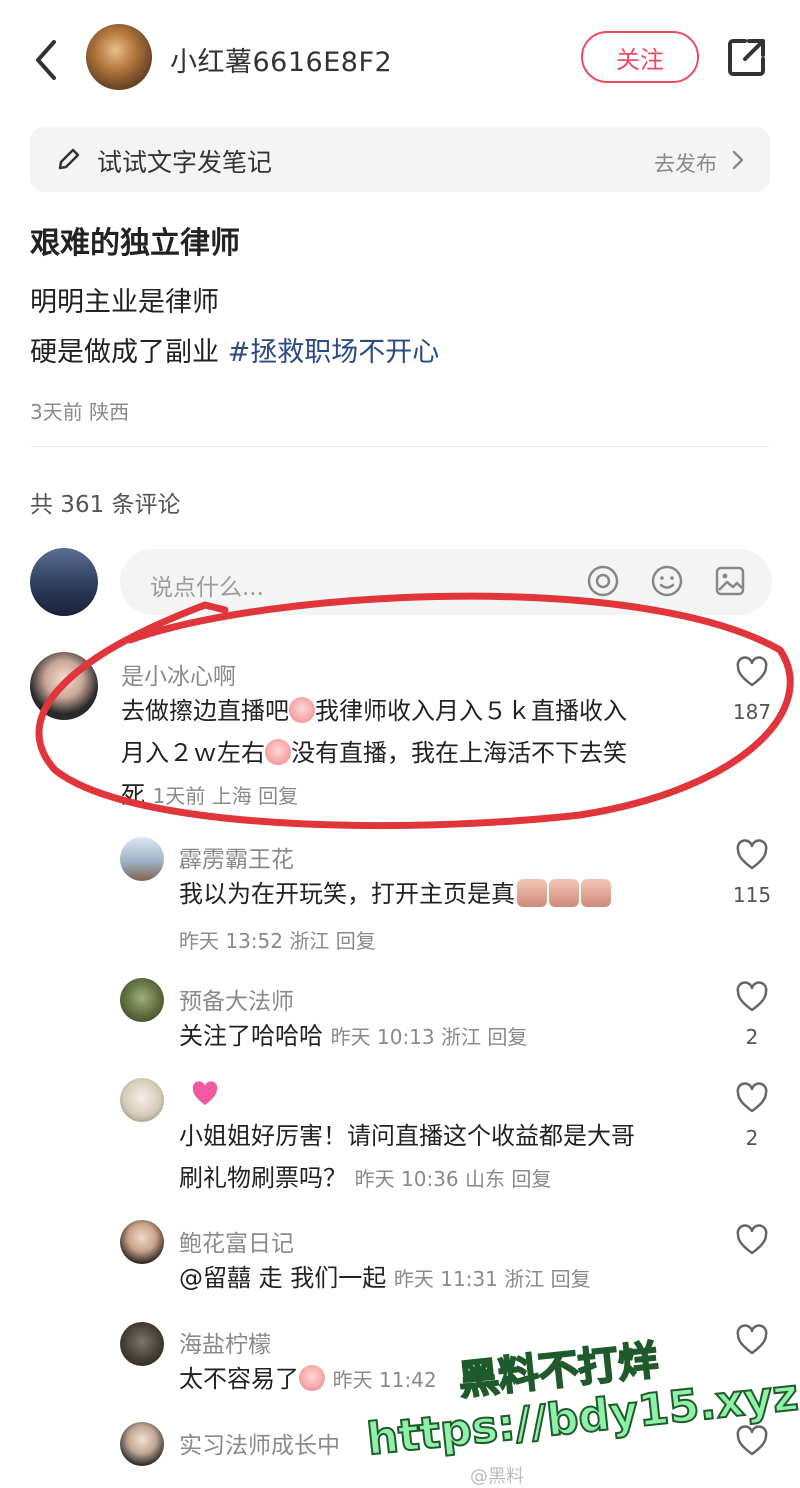 The width and height of the screenshot is (800, 1488). Describe the element at coordinates (205, 711) in the screenshot. I see `comment-text-part: 去做擦边直播吧` at that location.